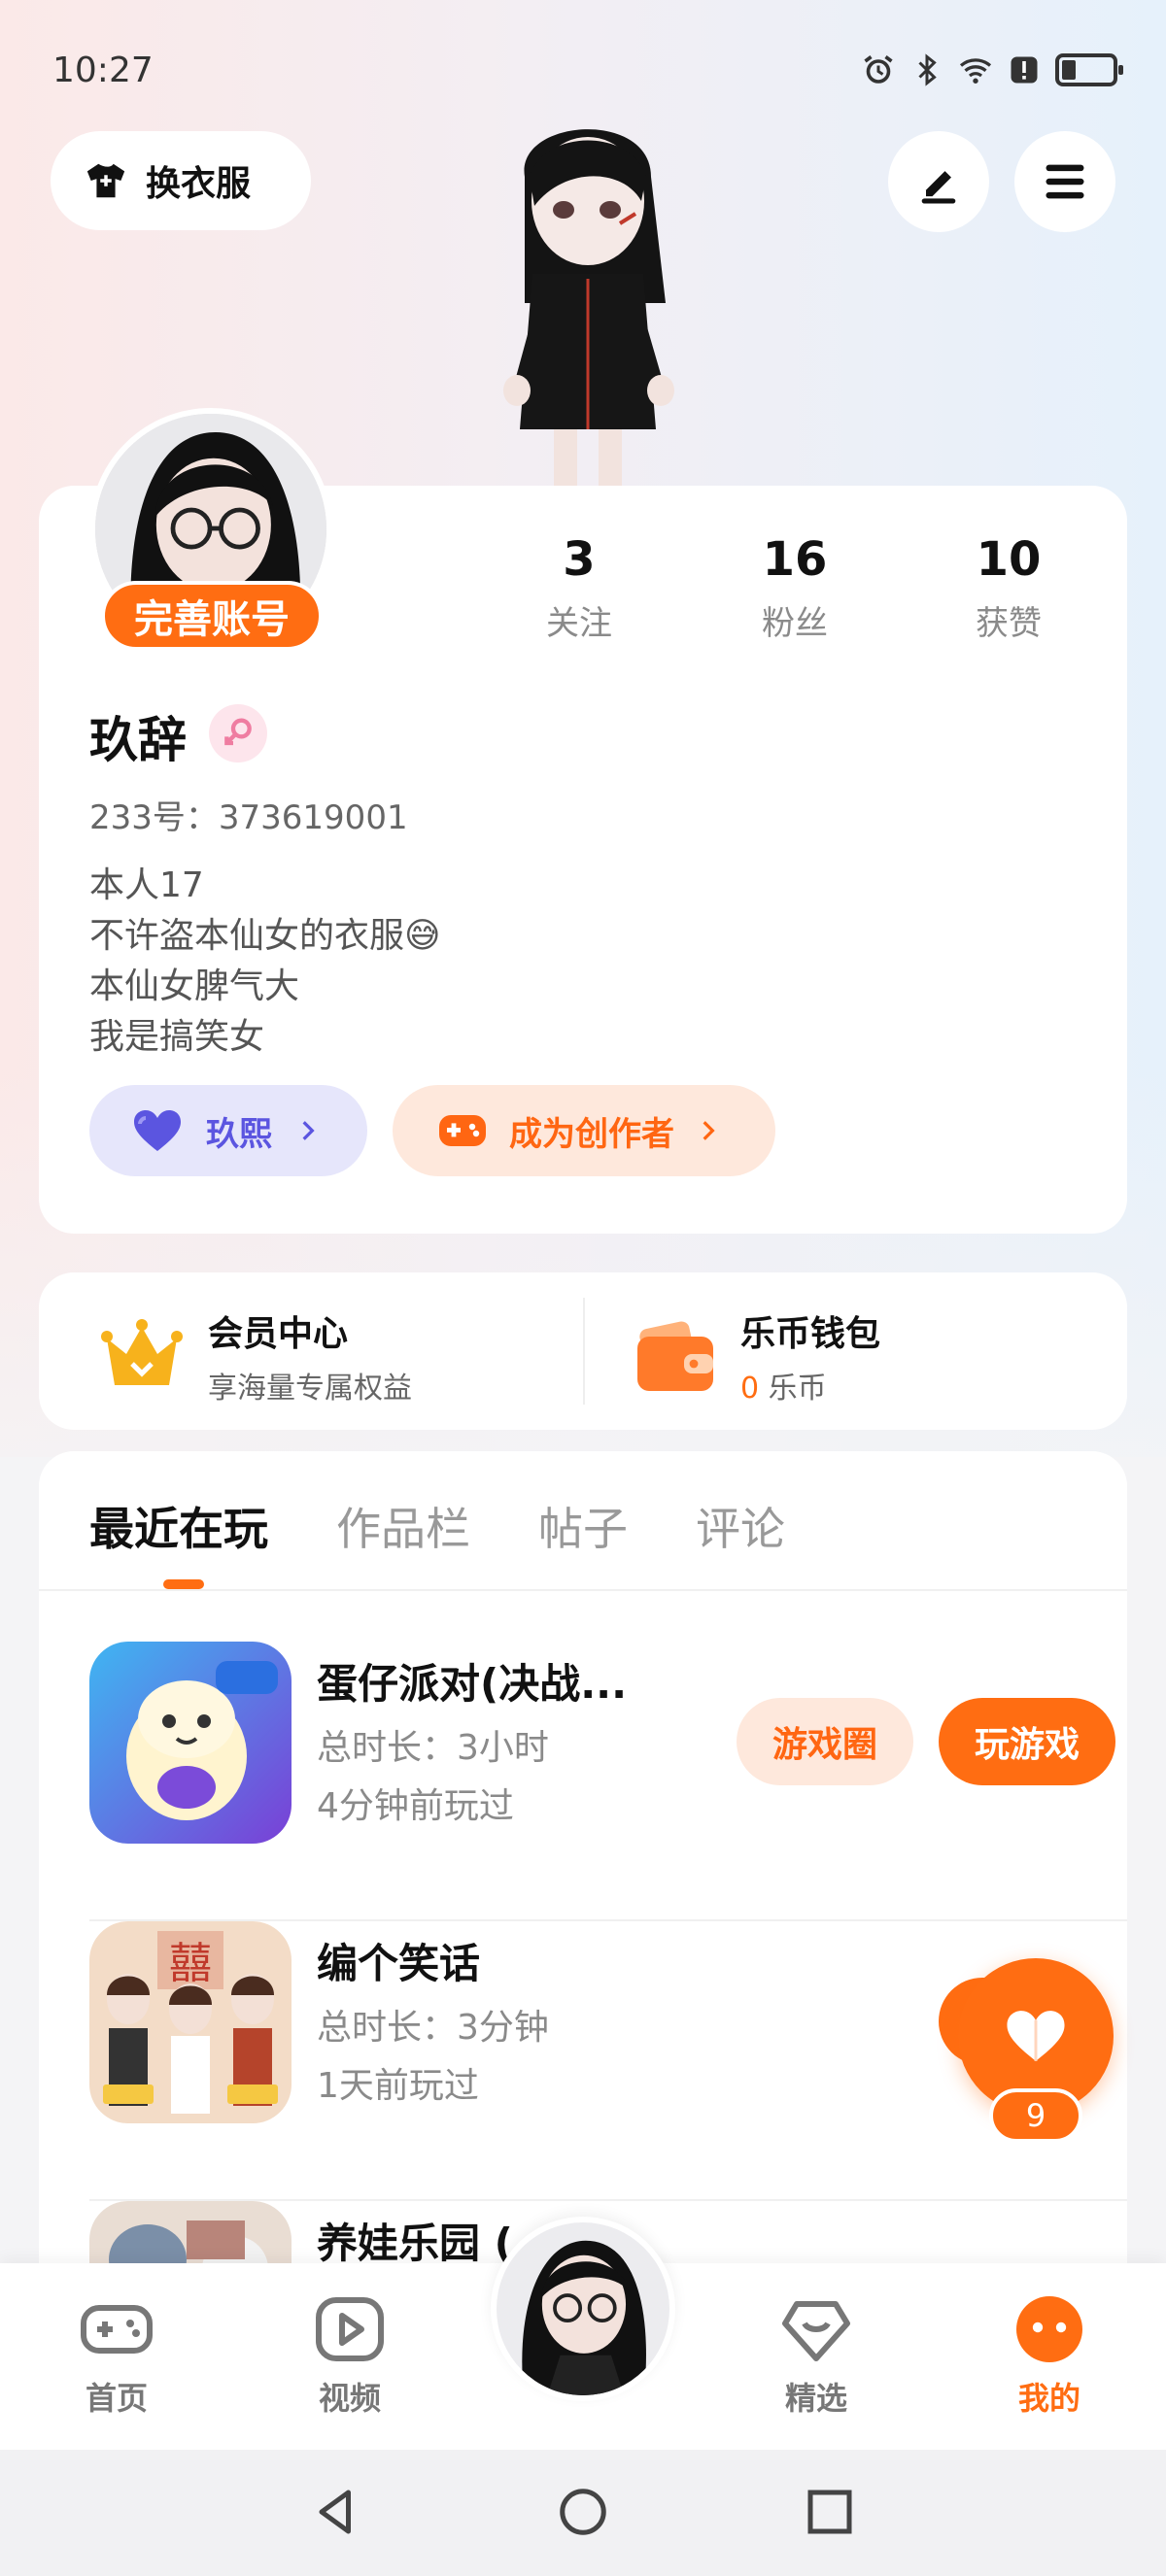 Image resolution: width=1166 pixels, height=2576 pixels. I want to click on nav-featured: 精选, so click(816, 2355).